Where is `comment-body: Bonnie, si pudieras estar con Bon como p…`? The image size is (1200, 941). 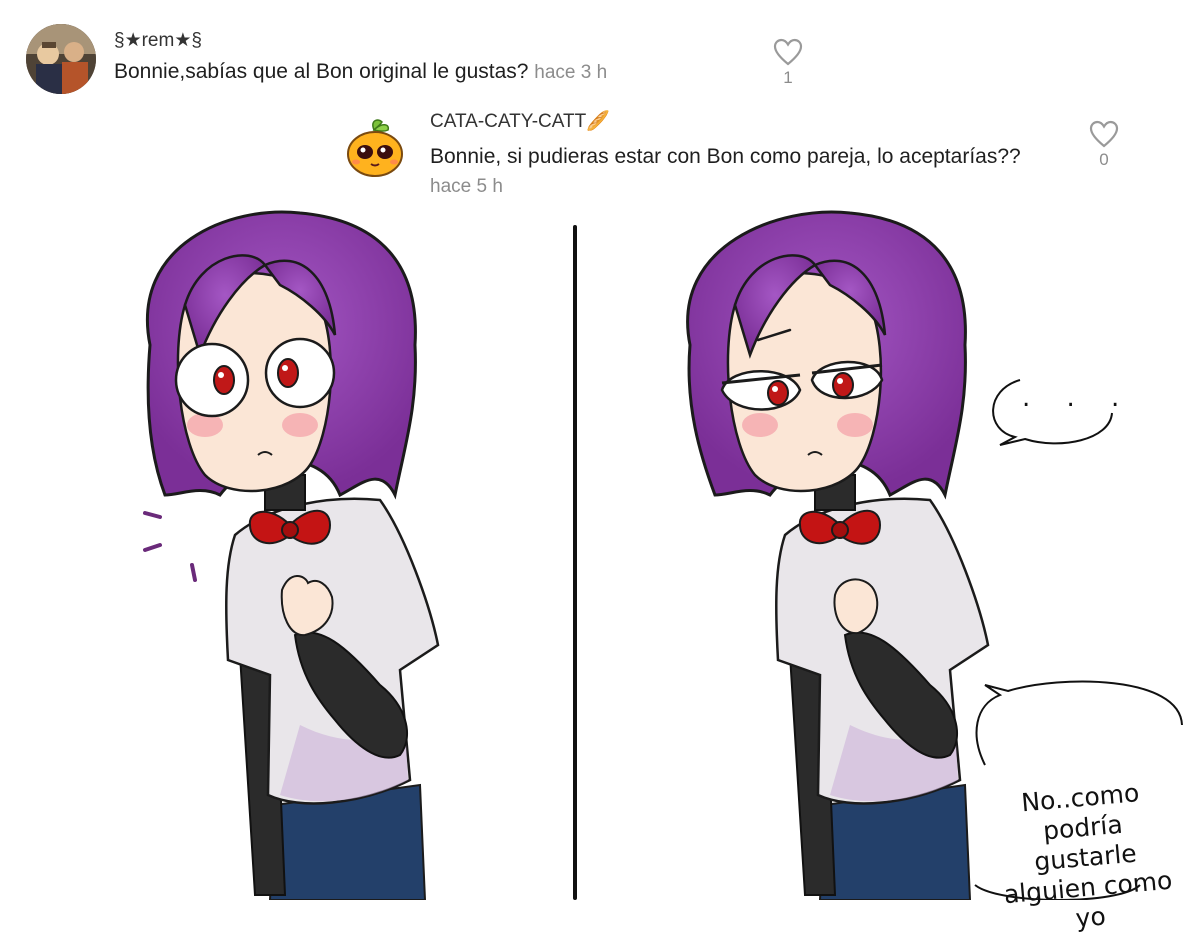
comment-body: Bonnie, si pudieras estar con Bon como p… is located at coordinates (725, 156).